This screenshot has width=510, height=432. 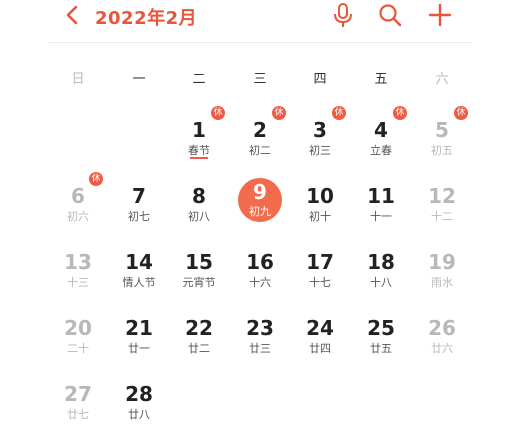 I want to click on weekday-label: 五, so click(x=381, y=79).